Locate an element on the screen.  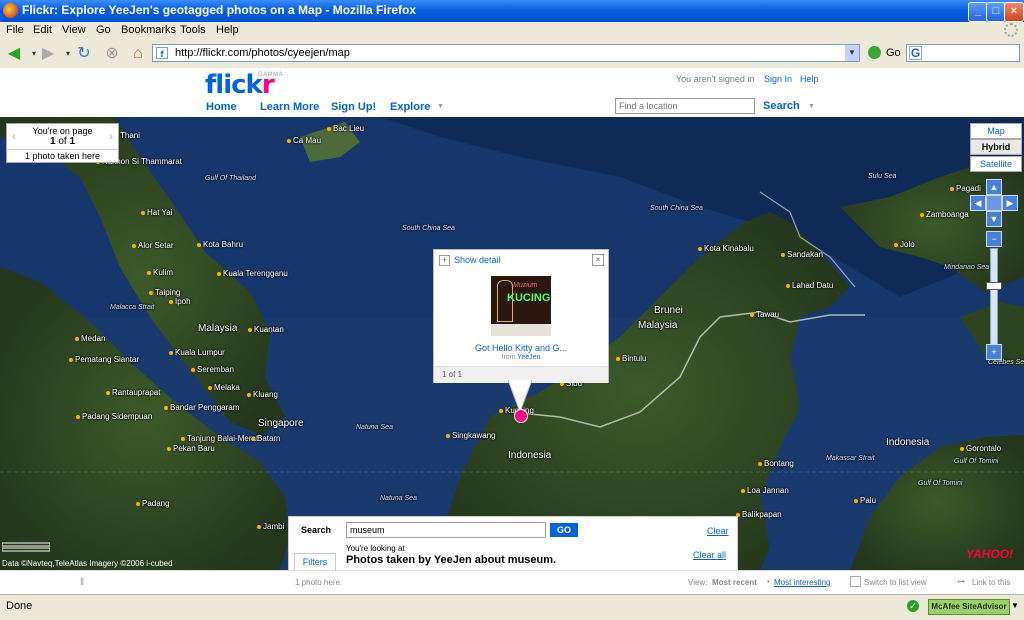
forward-icon: ▶ is located at coordinates (48, 54).